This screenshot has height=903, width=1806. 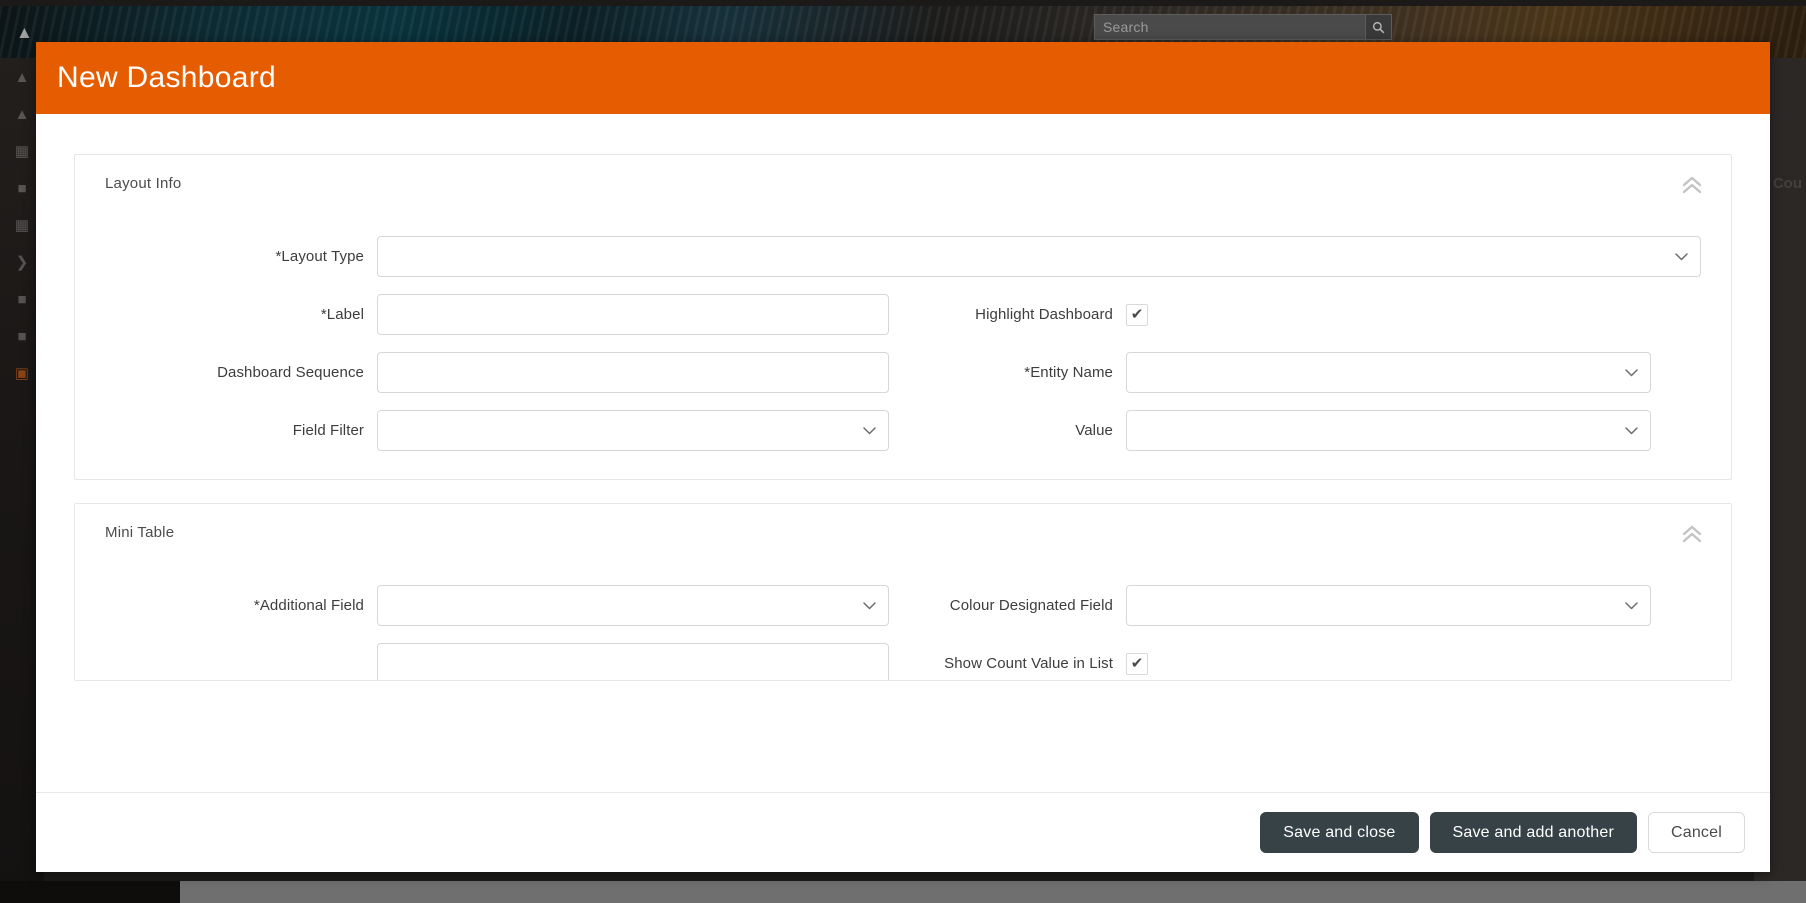 What do you see at coordinates (22, 225) in the screenshot?
I see `apps-icon: ▦` at bounding box center [22, 225].